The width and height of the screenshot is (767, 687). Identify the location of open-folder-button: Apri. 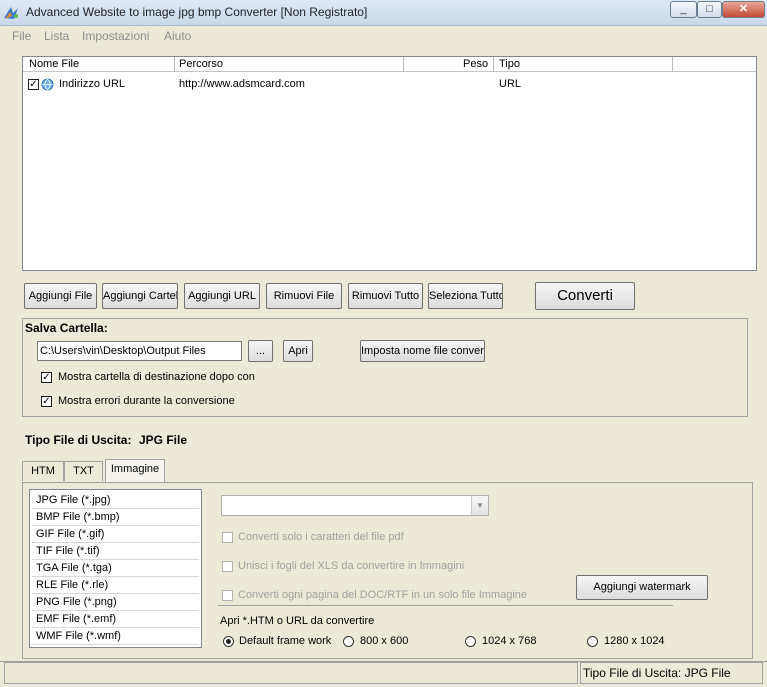
(298, 351).